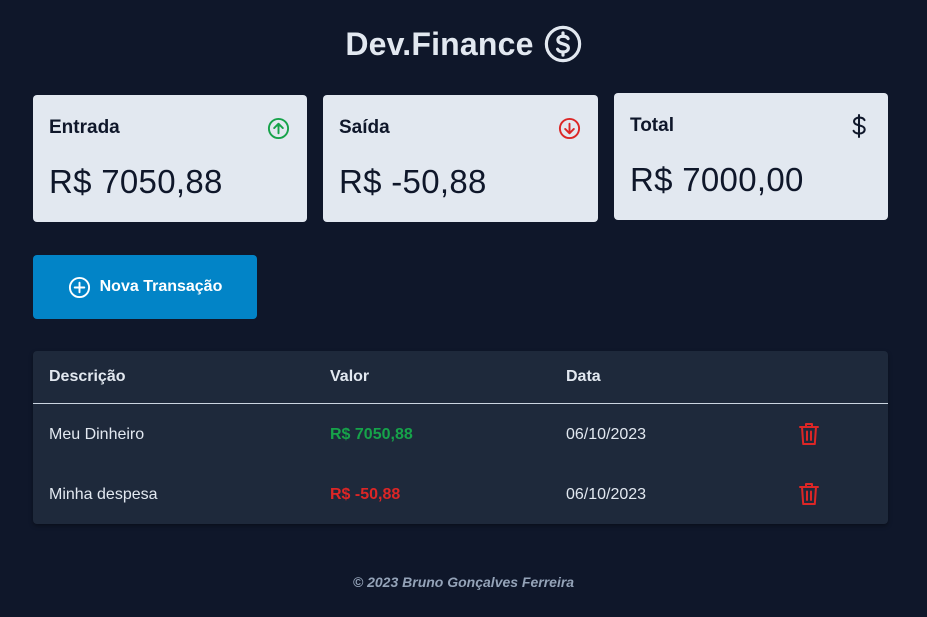  I want to click on new-transaction-label: Nova Transação, so click(161, 286).